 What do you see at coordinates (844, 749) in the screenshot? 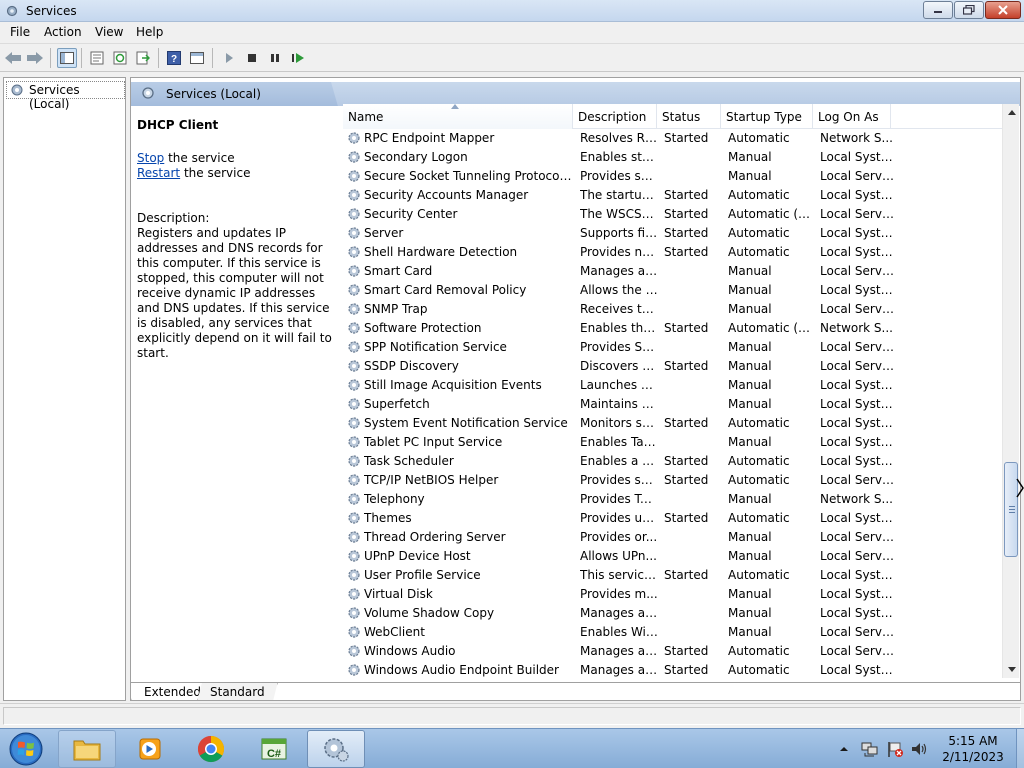
I see `show-hidden-icons-icon` at bounding box center [844, 749].